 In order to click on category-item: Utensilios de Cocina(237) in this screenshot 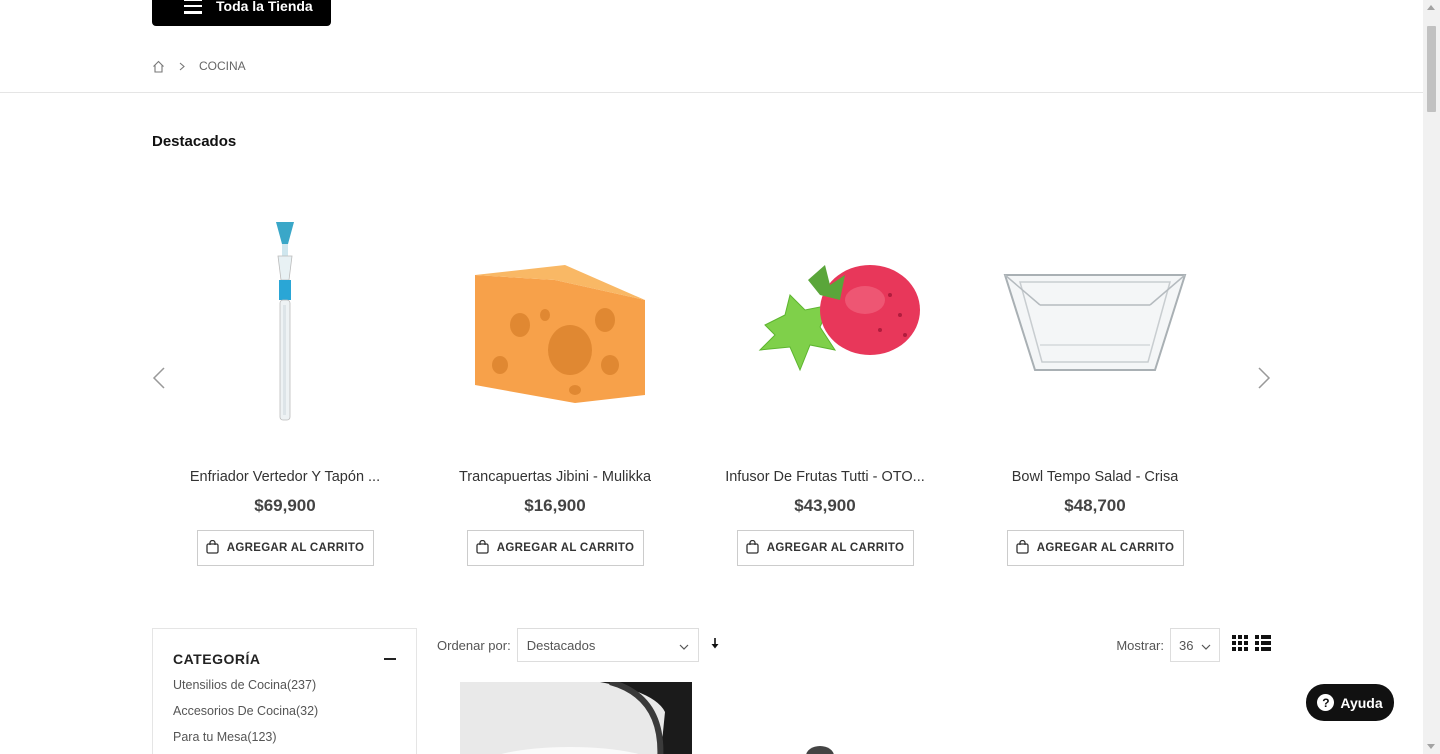, I will do `click(284, 691)`.